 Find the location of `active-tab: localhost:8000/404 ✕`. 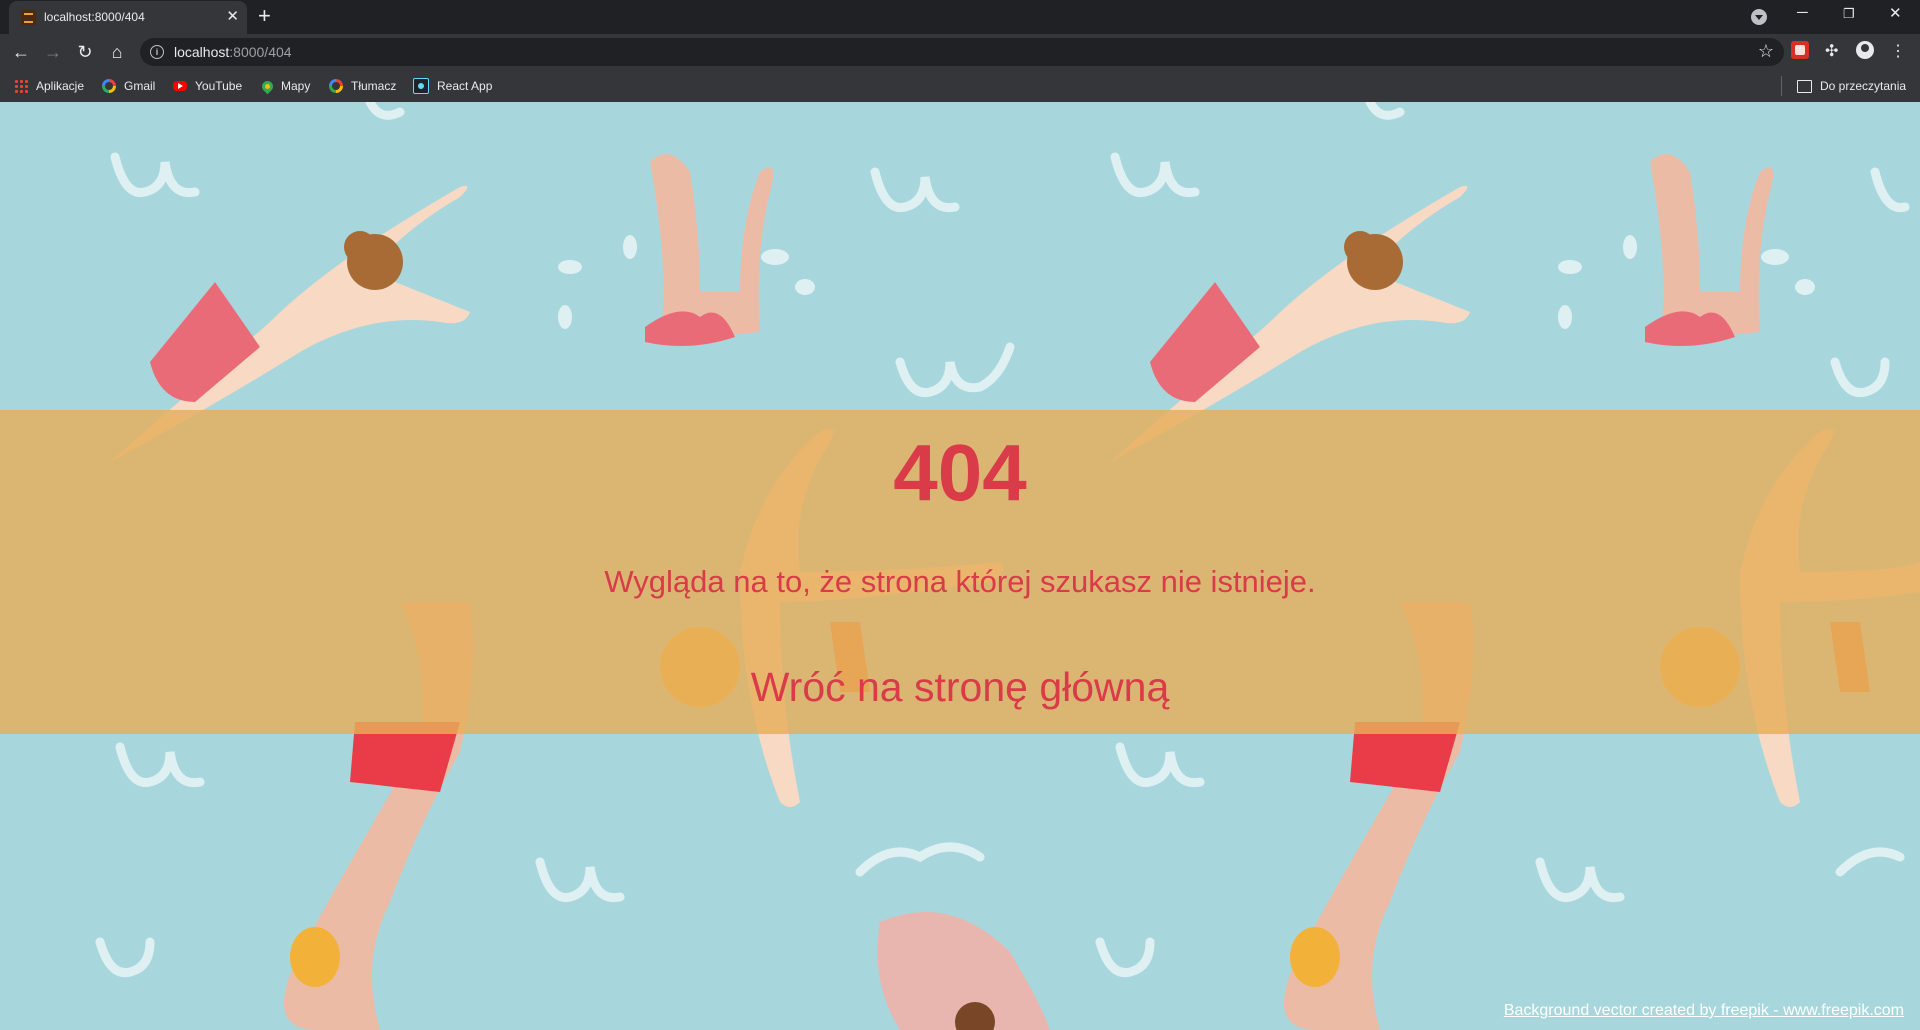

active-tab: localhost:8000/404 ✕ is located at coordinates (128, 17).